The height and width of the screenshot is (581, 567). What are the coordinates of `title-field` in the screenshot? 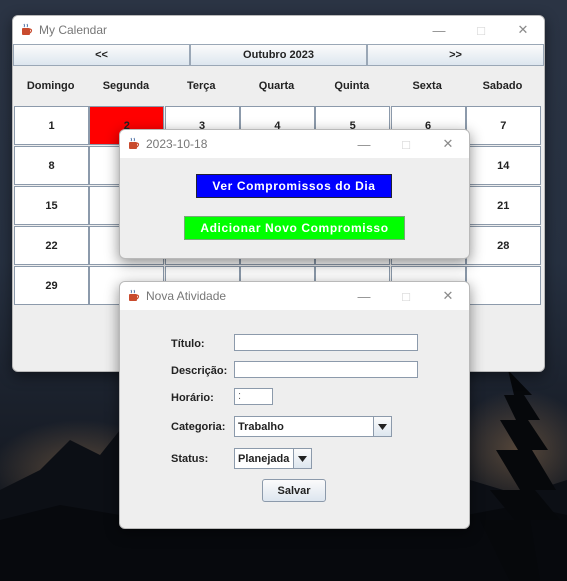 It's located at (326, 342).